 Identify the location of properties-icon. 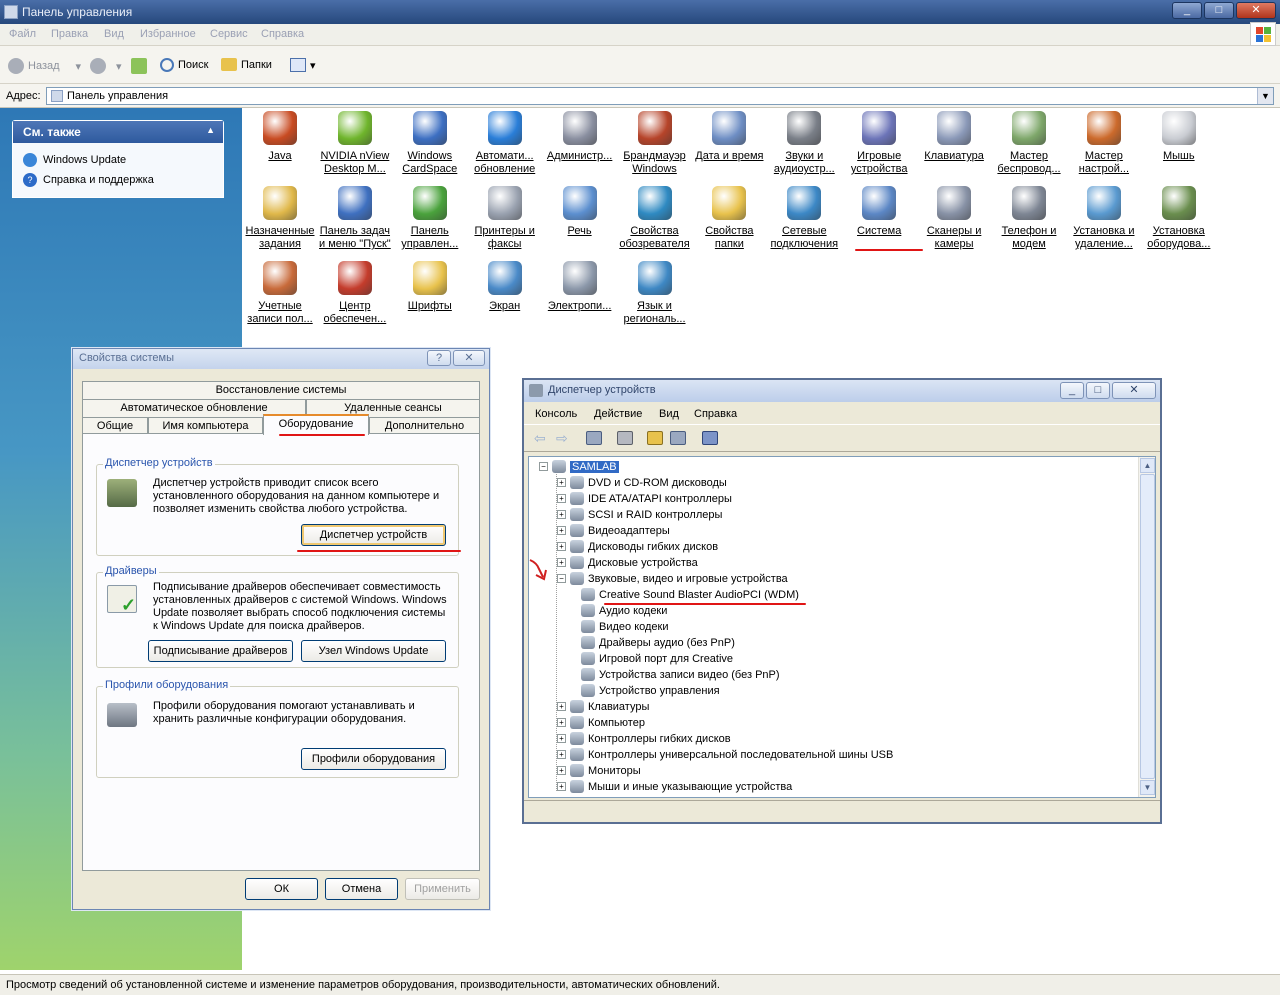
(678, 438).